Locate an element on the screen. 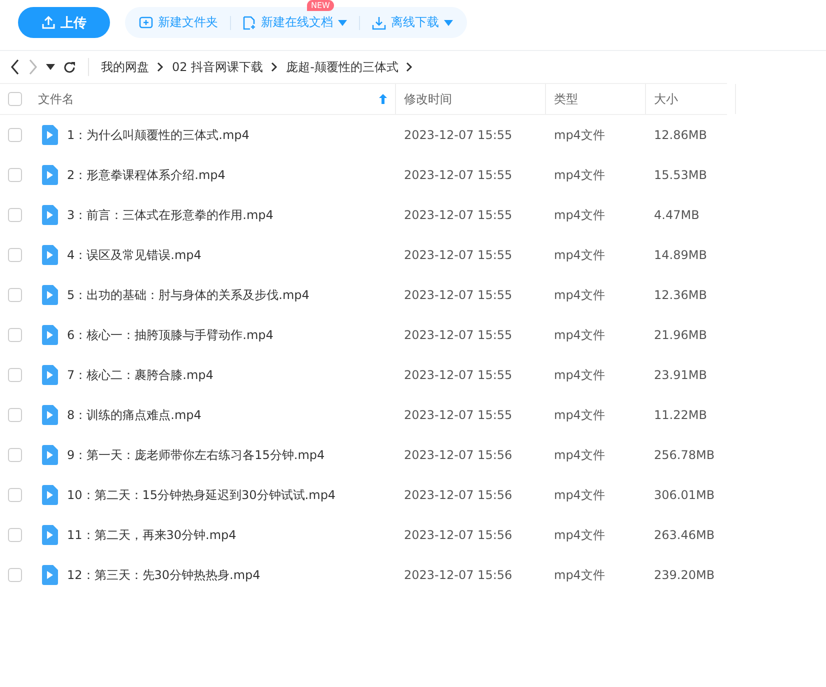 Image resolution: width=826 pixels, height=687 pixels. folder-plus-icon is located at coordinates (146, 22).